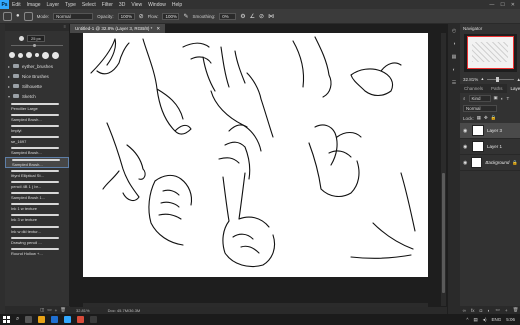  Describe the element at coordinates (489, 310) in the screenshot. I see `adjustment-layer-icon: ◐` at that location.